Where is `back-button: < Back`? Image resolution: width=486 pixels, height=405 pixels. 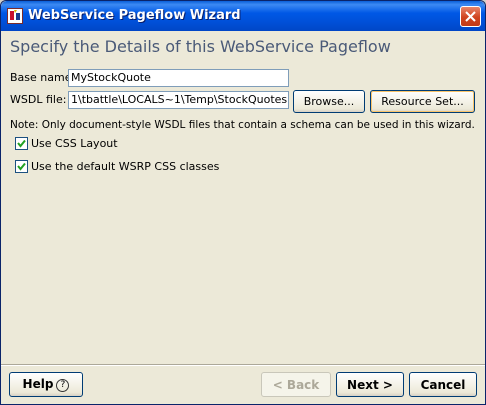 back-button: < Back is located at coordinates (296, 384).